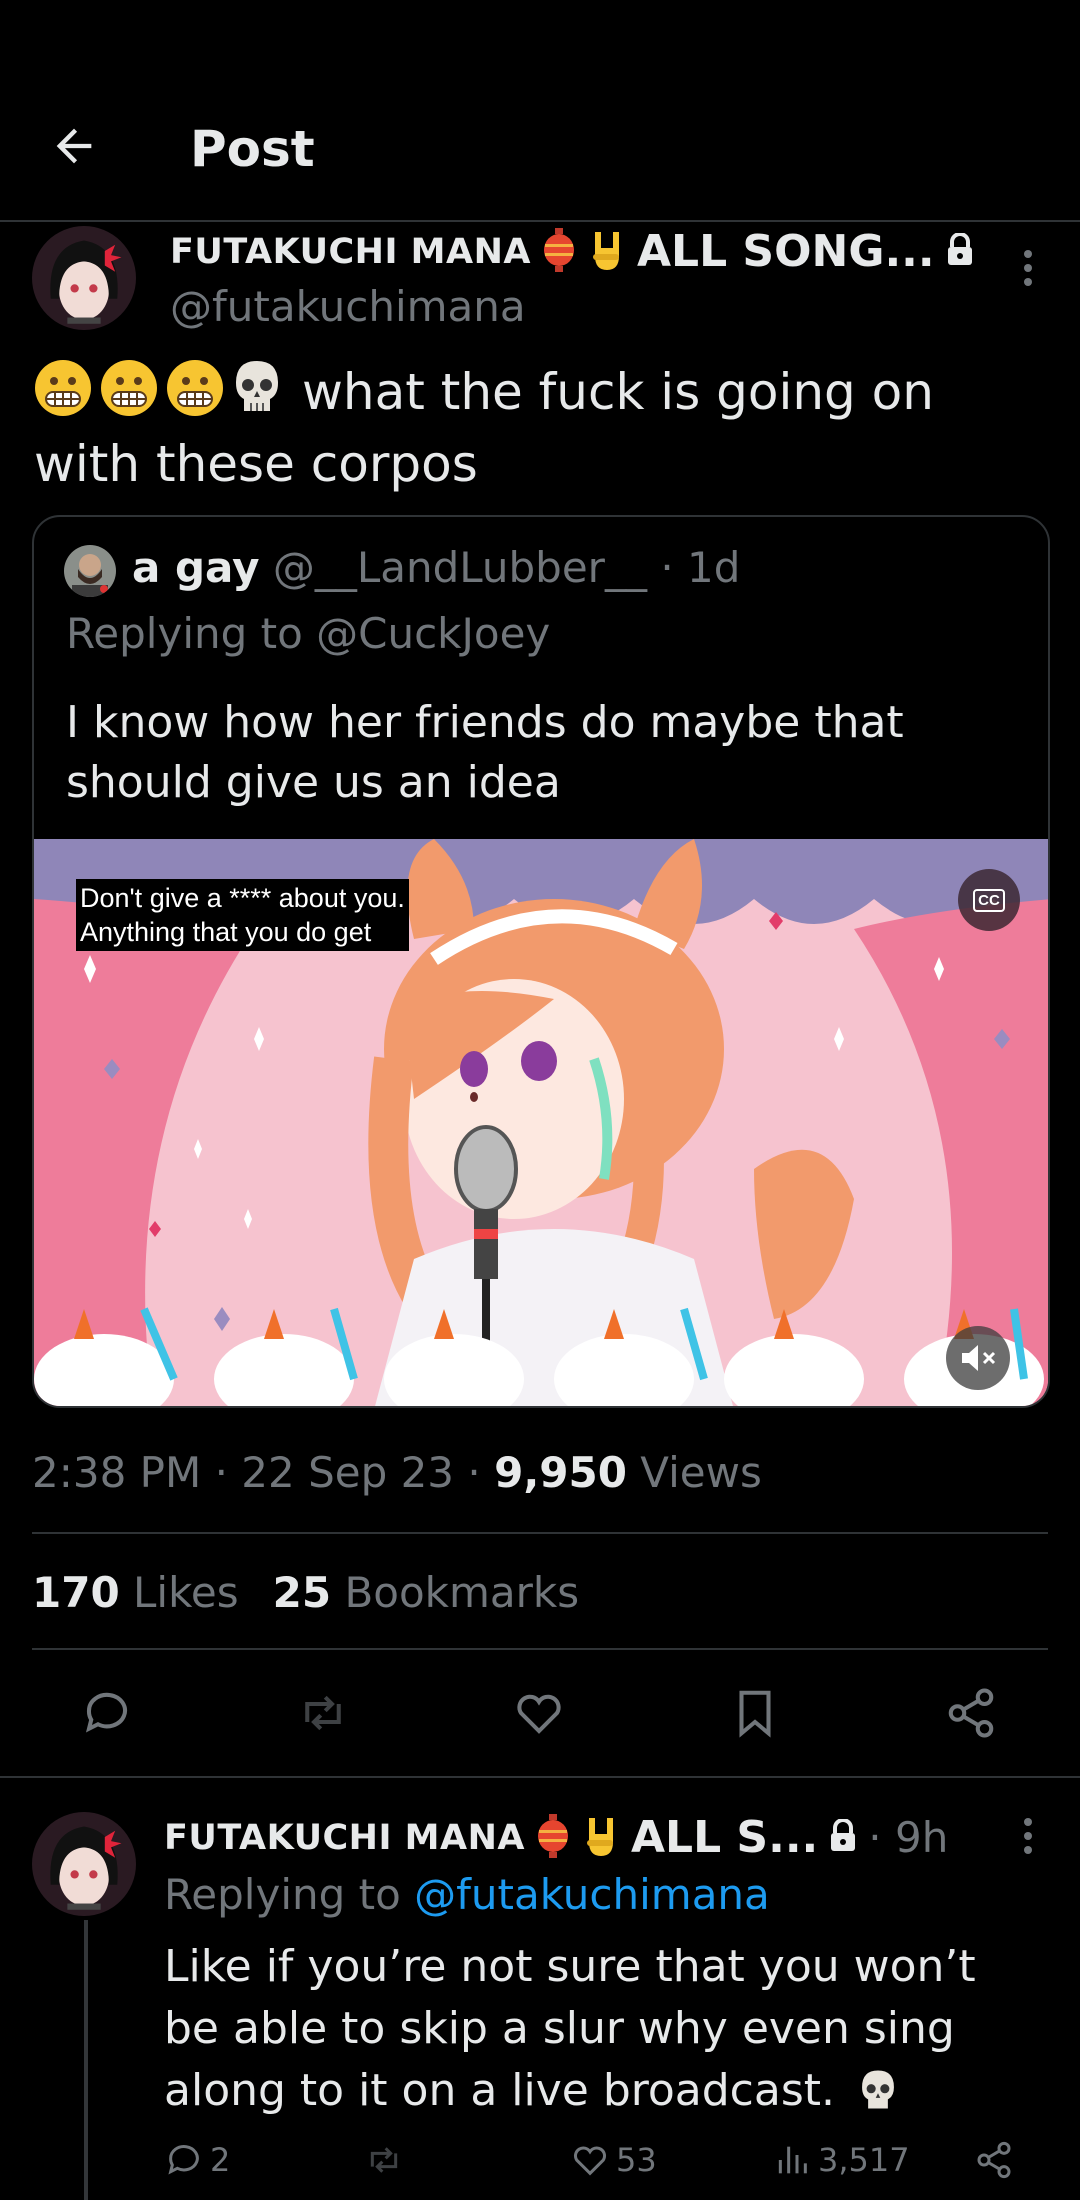  Describe the element at coordinates (191, 633) in the screenshot. I see `quote-replying-prefix: Replying to` at that location.